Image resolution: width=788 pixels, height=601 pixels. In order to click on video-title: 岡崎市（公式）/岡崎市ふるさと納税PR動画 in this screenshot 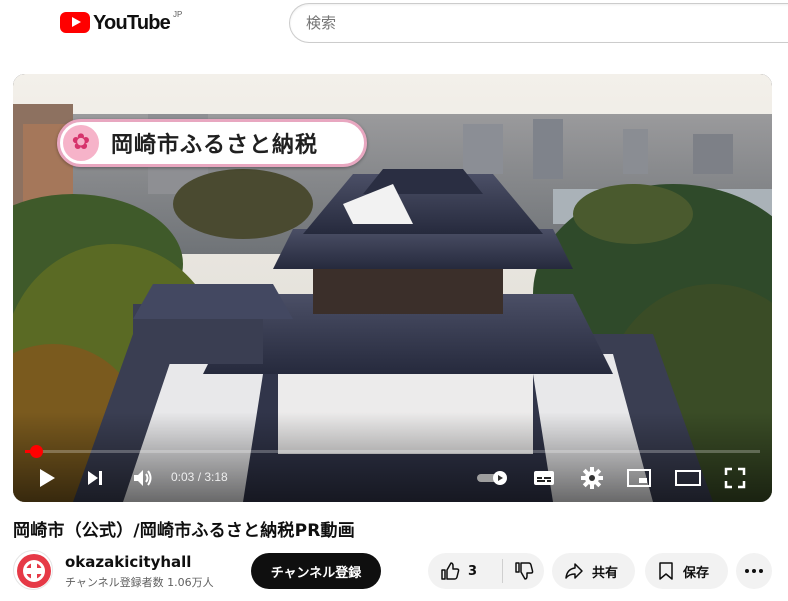, I will do `click(184, 531)`.